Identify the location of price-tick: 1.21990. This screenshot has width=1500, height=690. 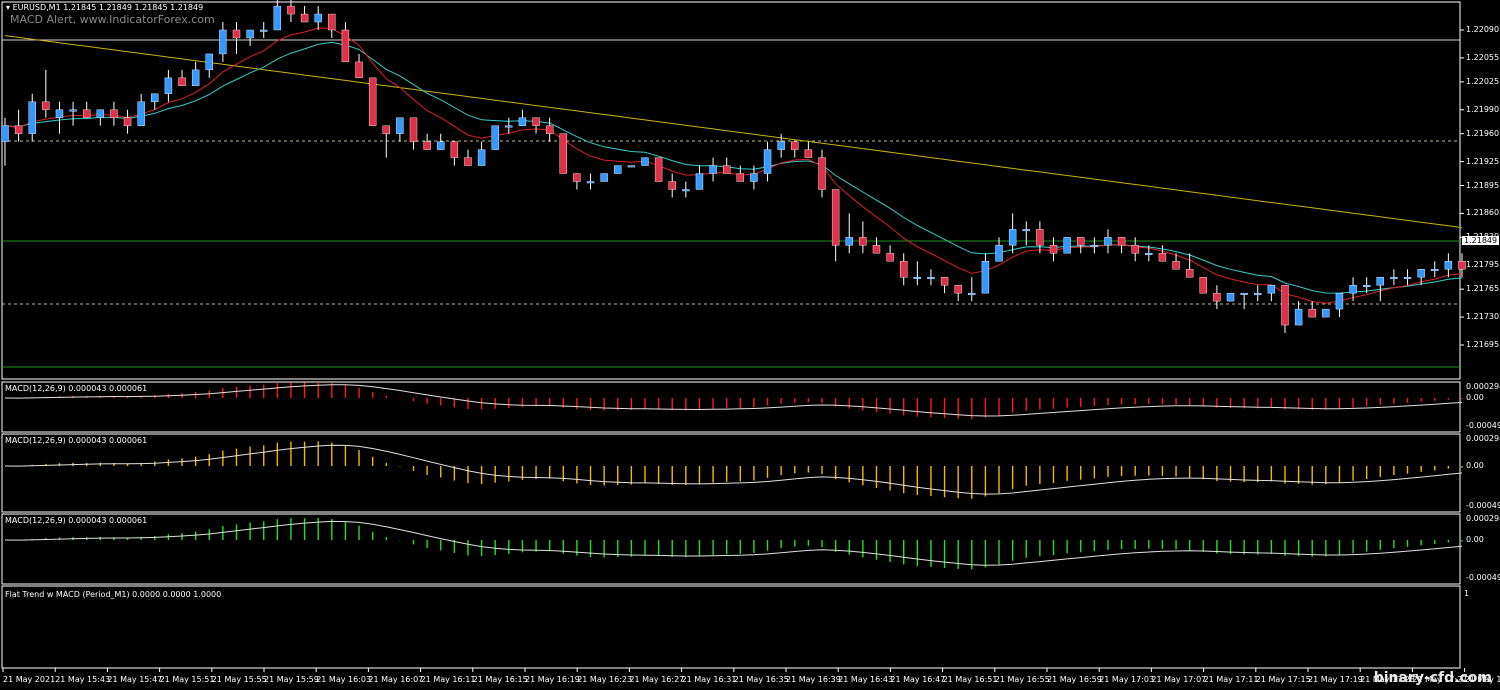
(1483, 109).